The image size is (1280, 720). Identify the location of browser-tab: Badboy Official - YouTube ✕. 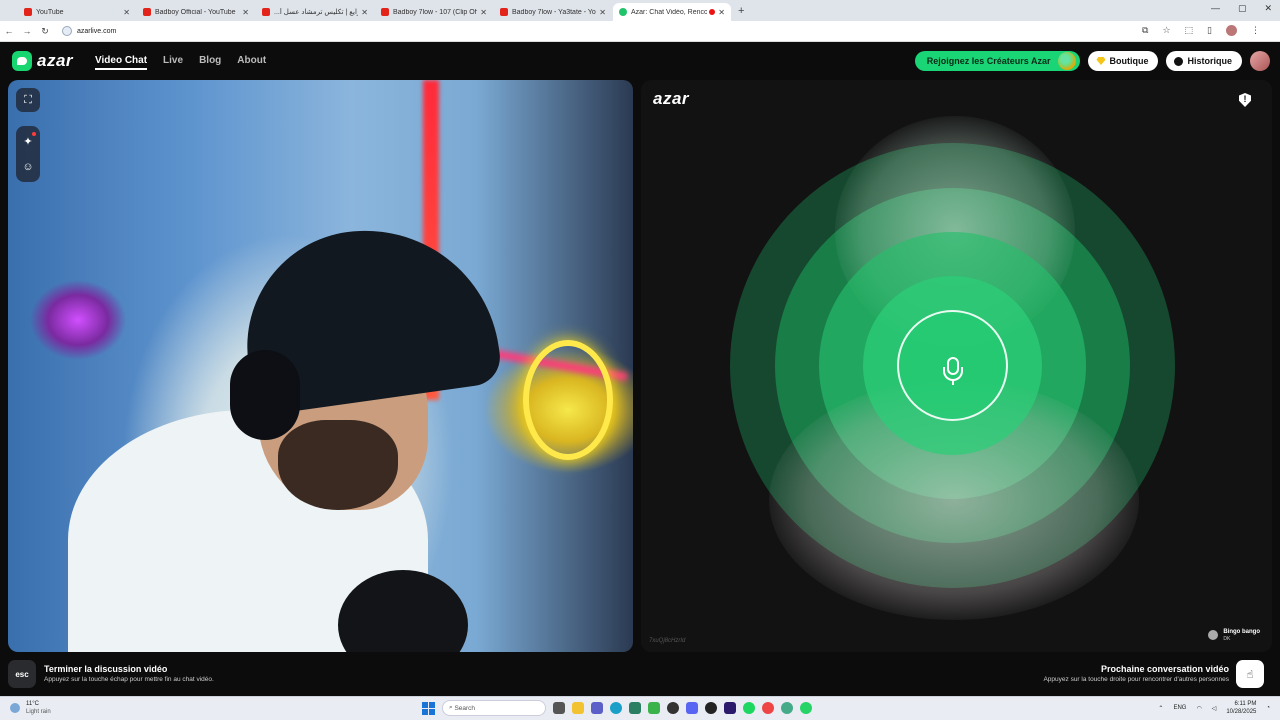
(196, 12).